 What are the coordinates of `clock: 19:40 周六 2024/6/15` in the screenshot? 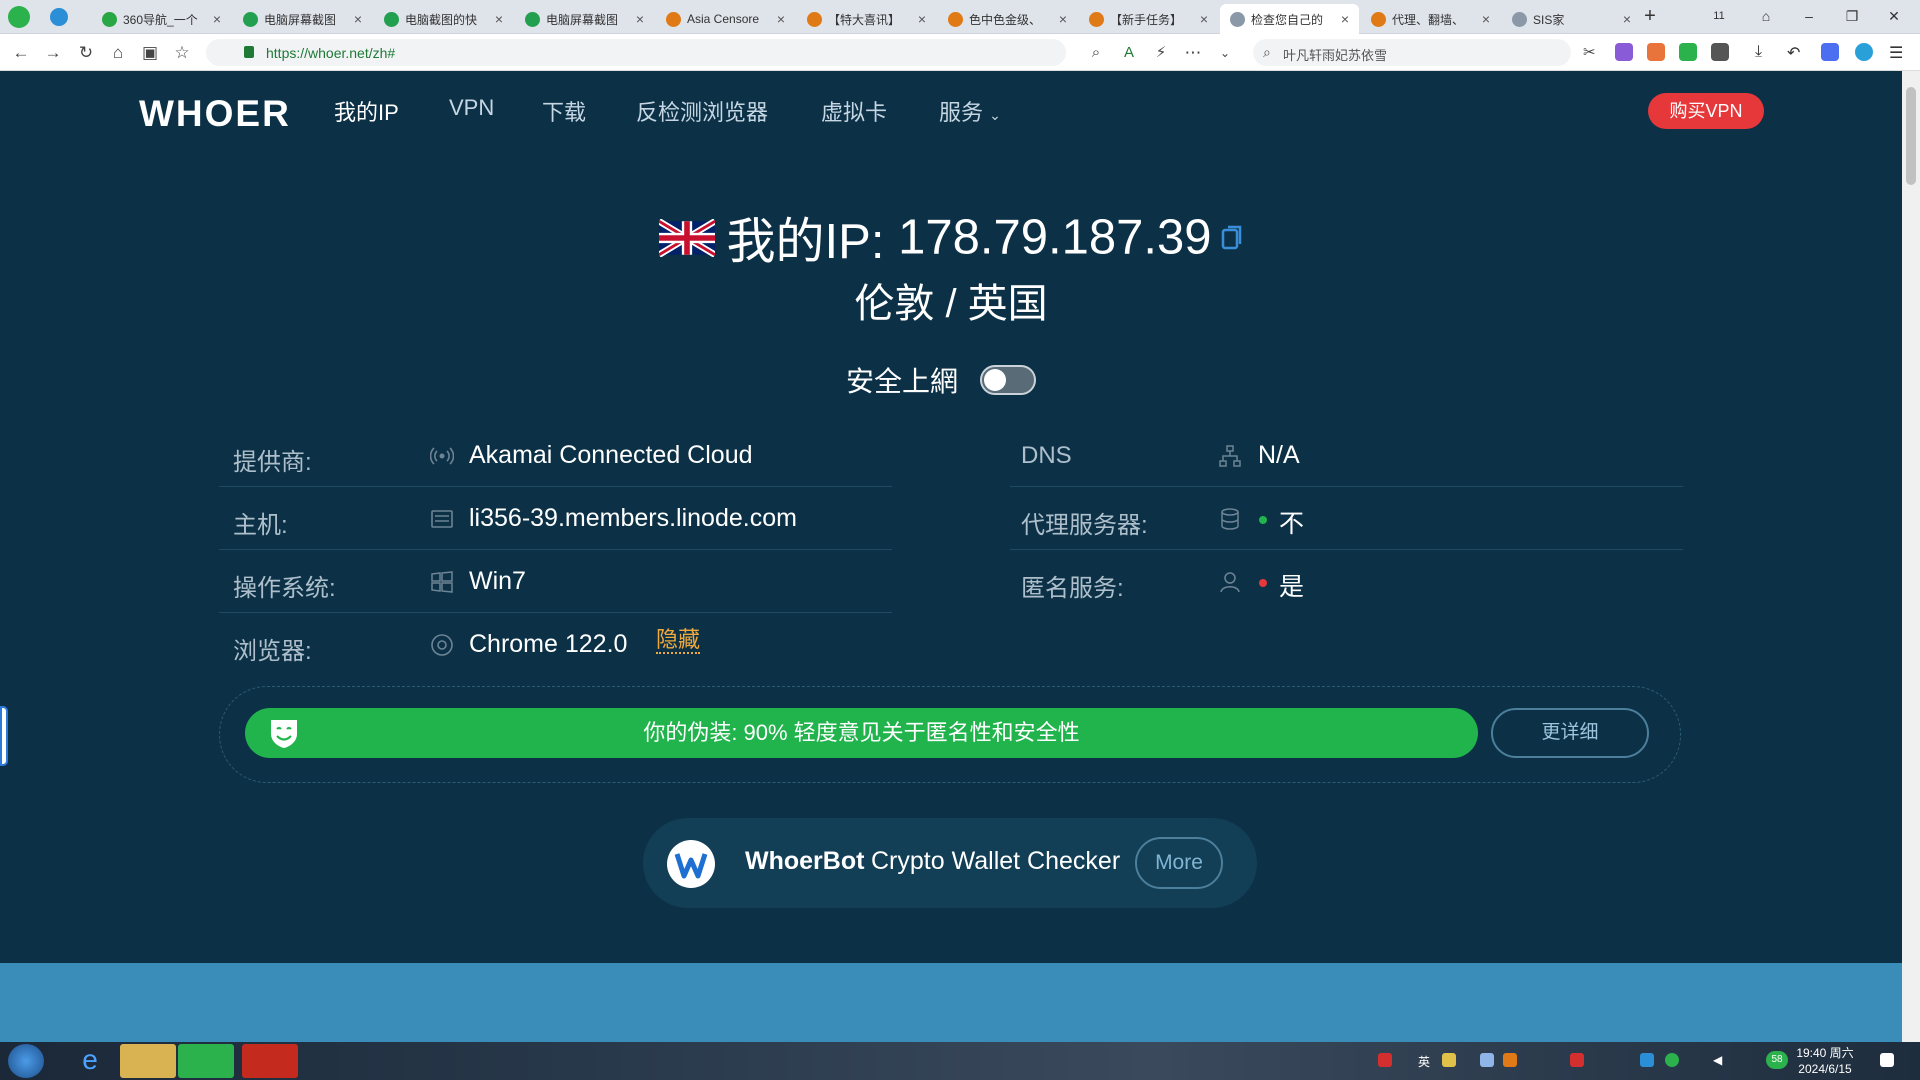 It's located at (1825, 1061).